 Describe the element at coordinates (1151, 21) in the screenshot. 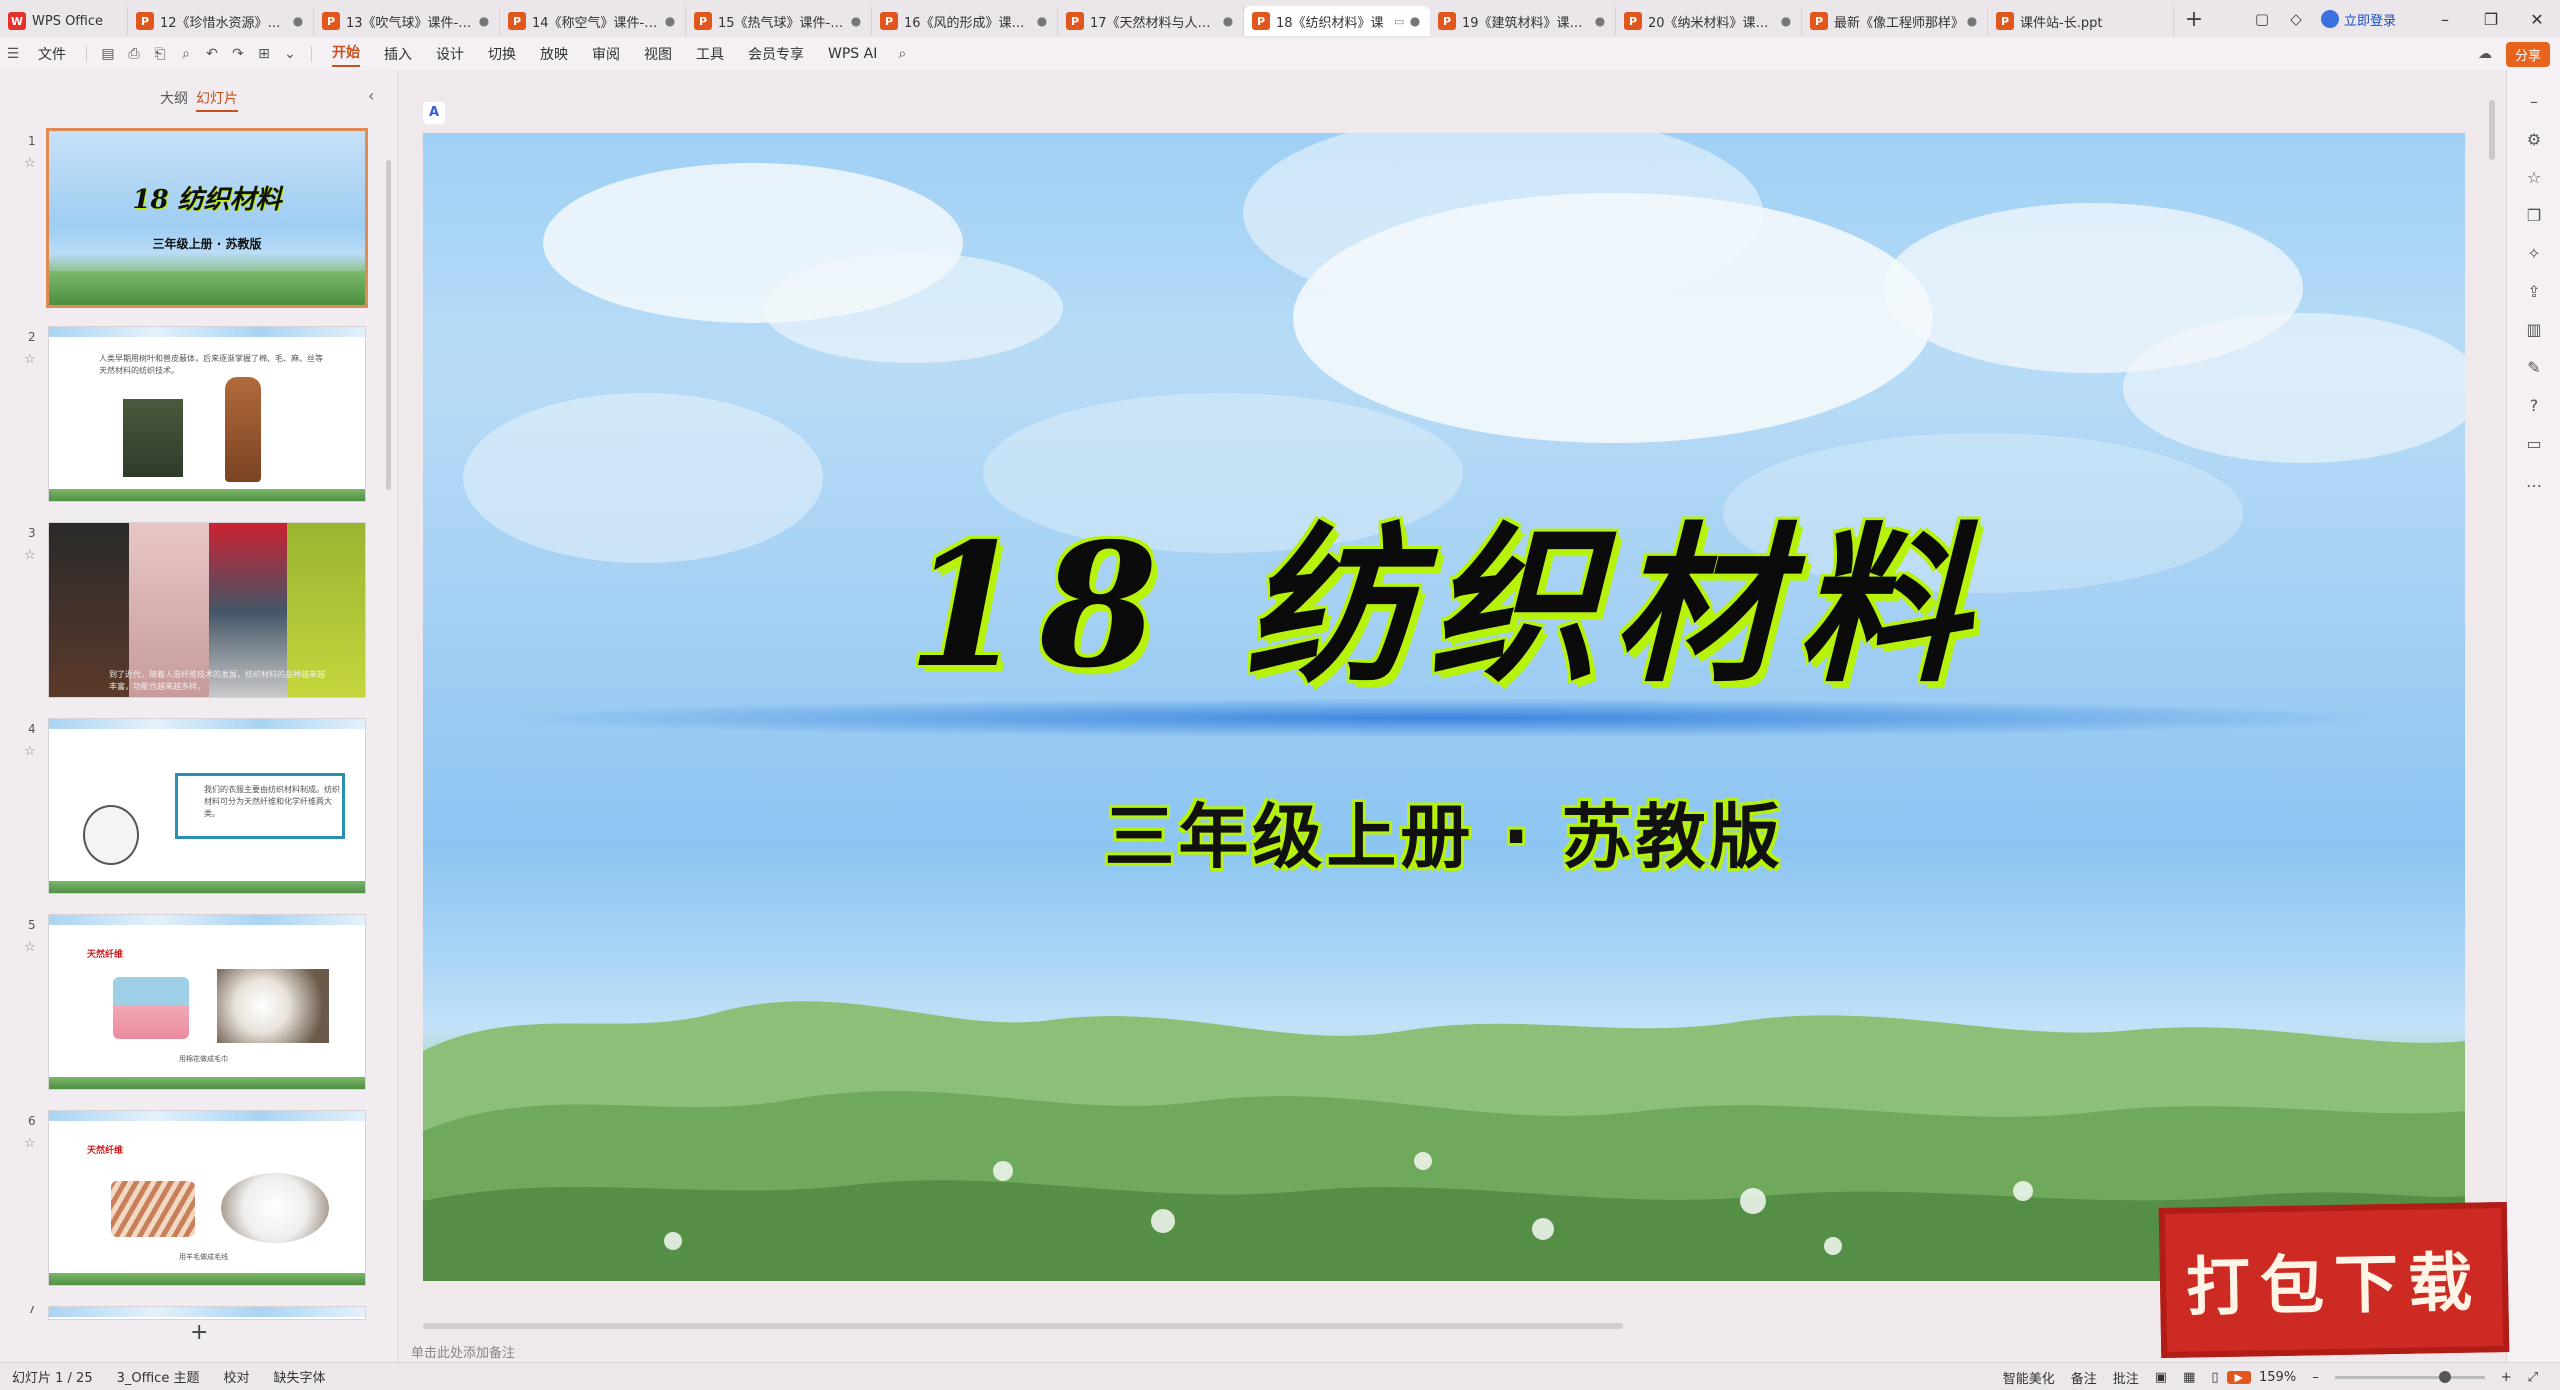

I see `tab-document: P 17《天然材料与人造材 ●` at that location.